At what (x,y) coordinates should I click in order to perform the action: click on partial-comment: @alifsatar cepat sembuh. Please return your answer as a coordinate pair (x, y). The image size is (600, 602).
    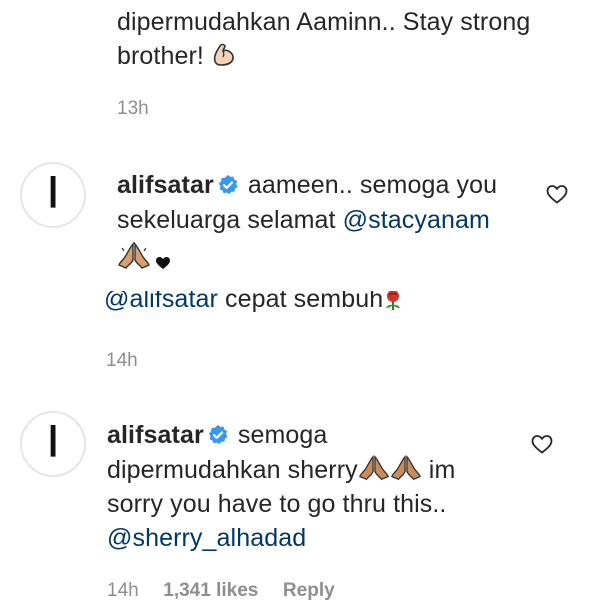
    Looking at the image, I should click on (253, 302).